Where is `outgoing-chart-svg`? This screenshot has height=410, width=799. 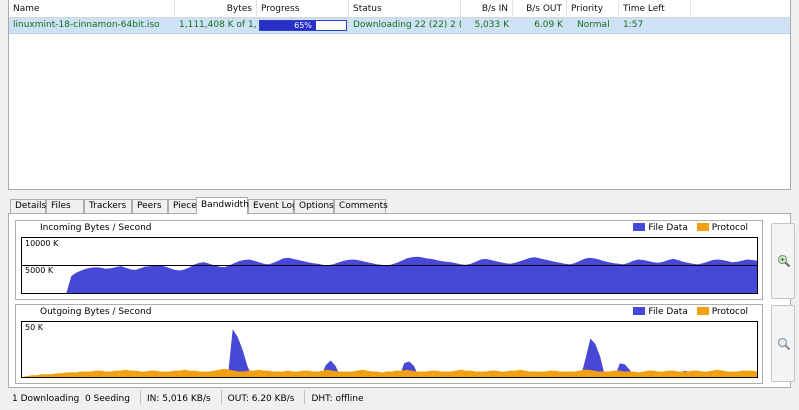
outgoing-chart-svg is located at coordinates (389, 353).